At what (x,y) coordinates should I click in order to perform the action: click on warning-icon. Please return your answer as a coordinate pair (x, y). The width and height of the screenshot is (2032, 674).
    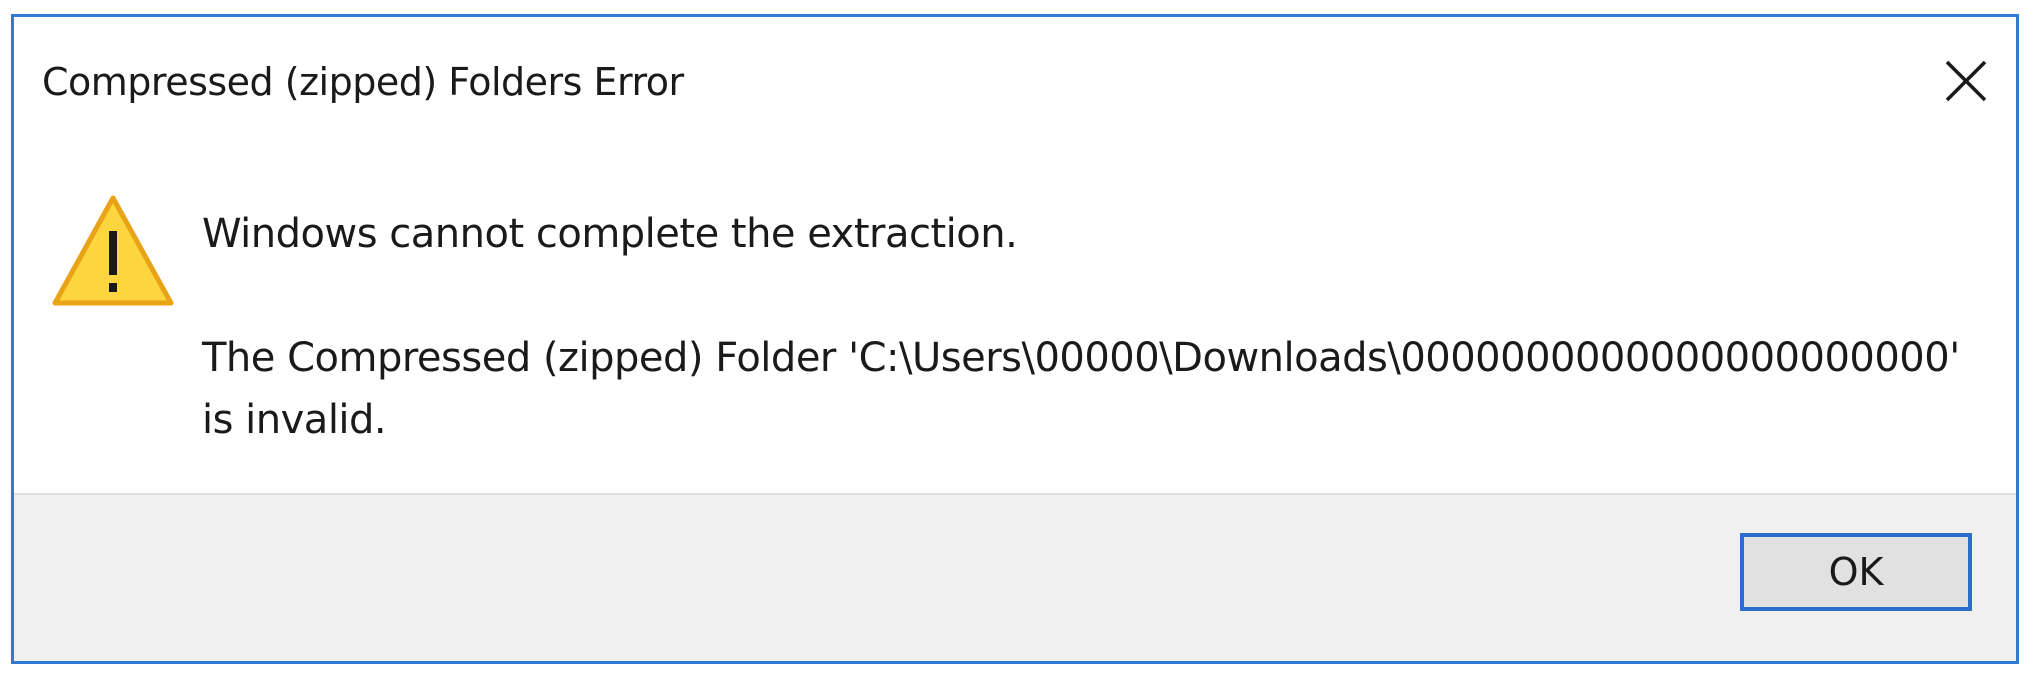
    Looking at the image, I should click on (113, 250).